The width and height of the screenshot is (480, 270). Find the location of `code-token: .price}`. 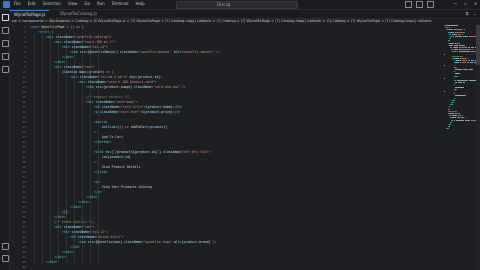

code-token: .price} is located at coordinates (166, 112).